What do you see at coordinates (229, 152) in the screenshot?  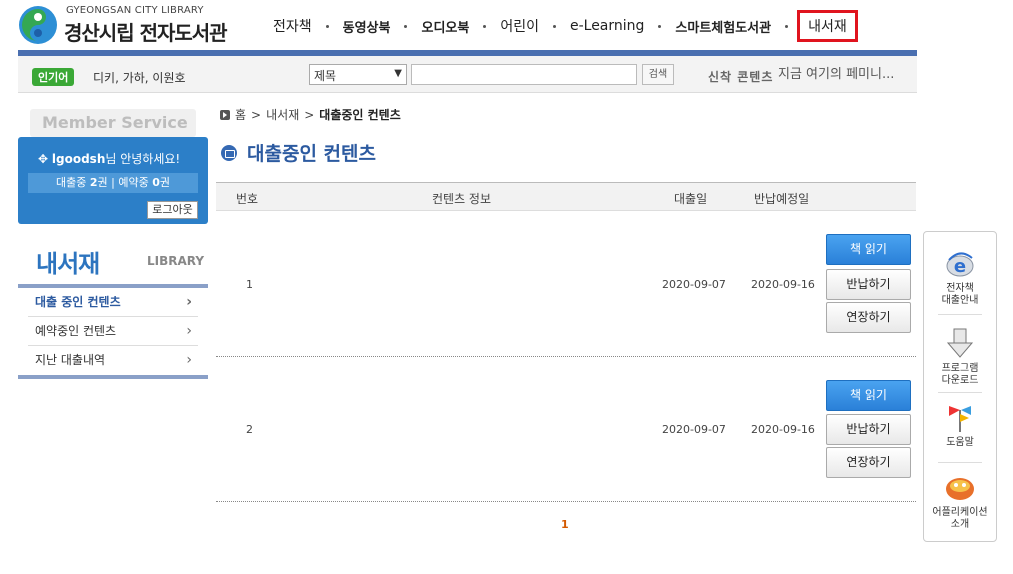 I see `book-icon` at bounding box center [229, 152].